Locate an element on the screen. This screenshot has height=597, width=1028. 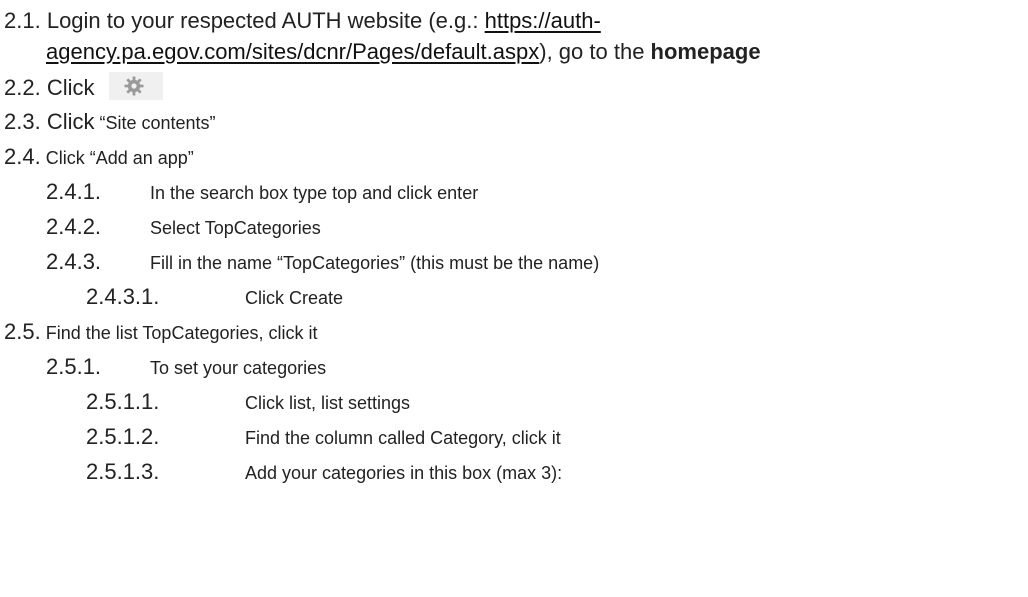
item-number: 2.5. is located at coordinates (22, 331).